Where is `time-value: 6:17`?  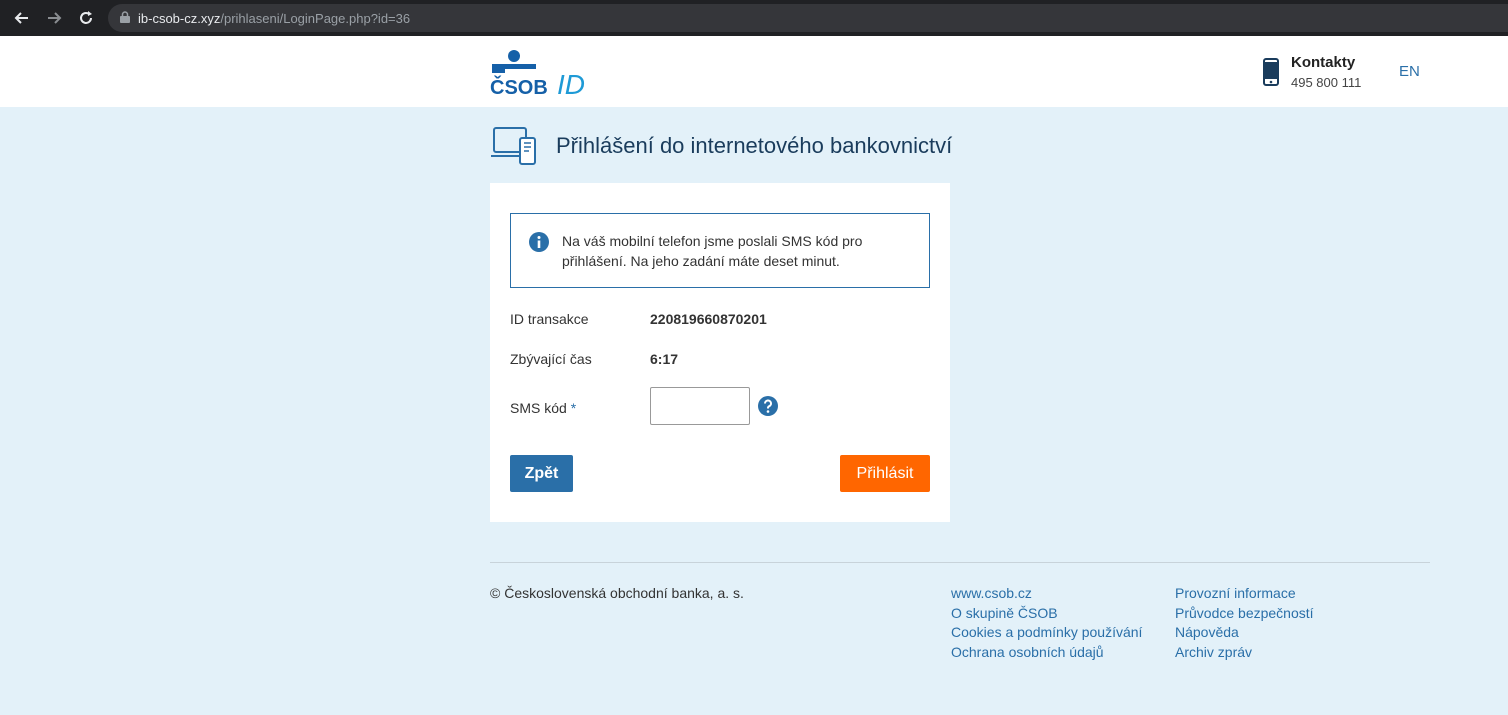
time-value: 6:17 is located at coordinates (664, 359).